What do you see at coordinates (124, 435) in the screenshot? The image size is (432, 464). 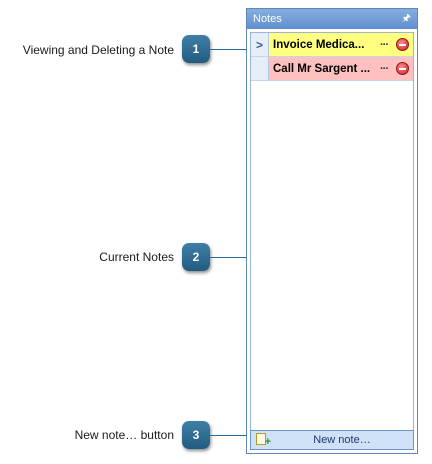 I see `callout-label-new-note: New note… button` at bounding box center [124, 435].